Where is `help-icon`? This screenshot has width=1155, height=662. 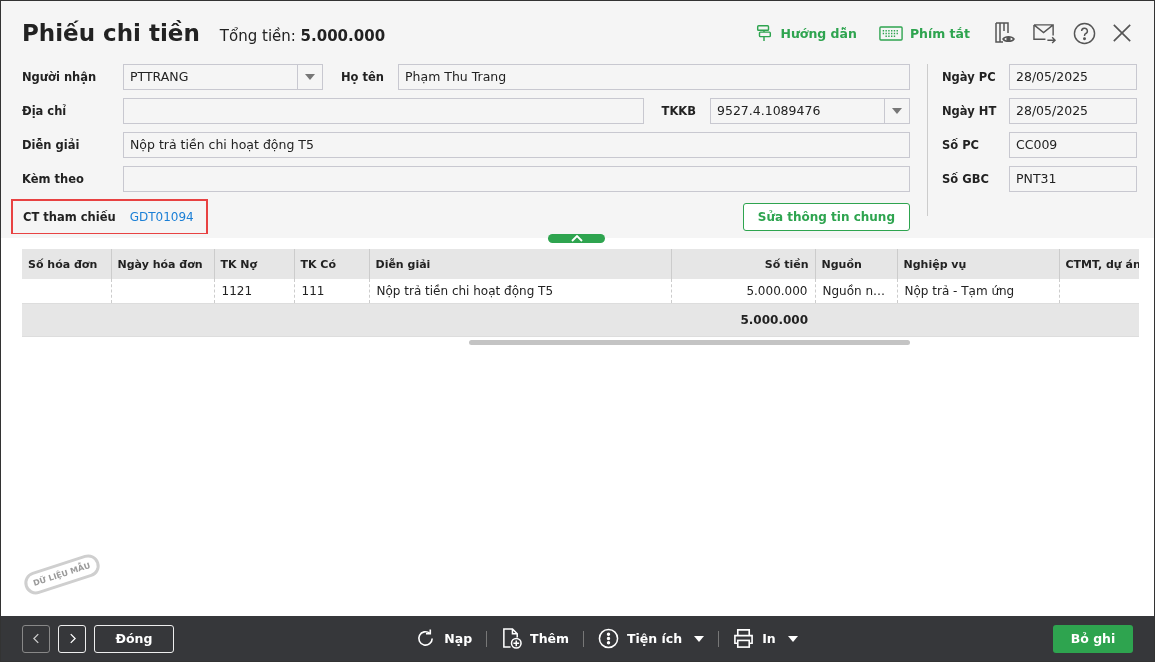
help-icon is located at coordinates (1084, 33).